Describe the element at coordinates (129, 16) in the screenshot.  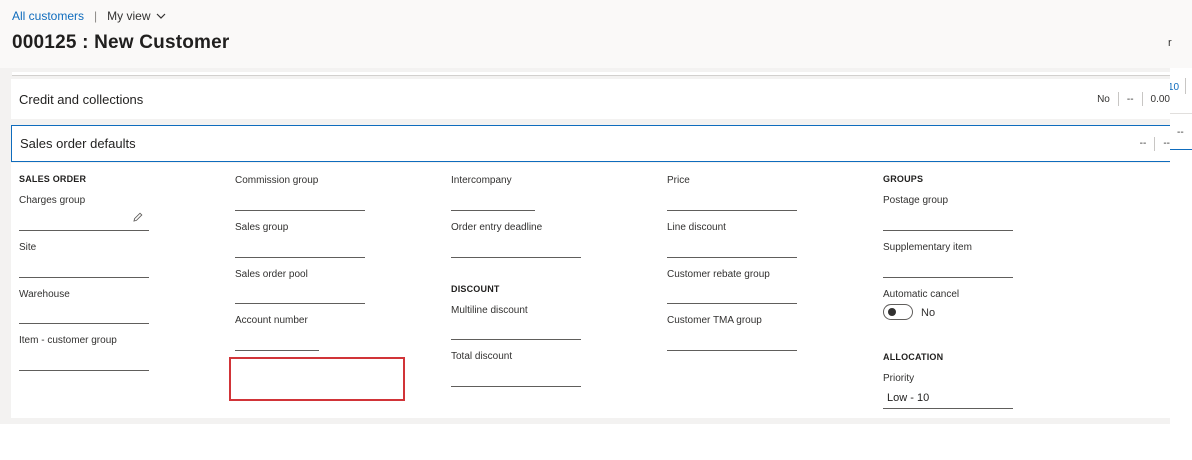
I see `view-selector-label: My view` at that location.